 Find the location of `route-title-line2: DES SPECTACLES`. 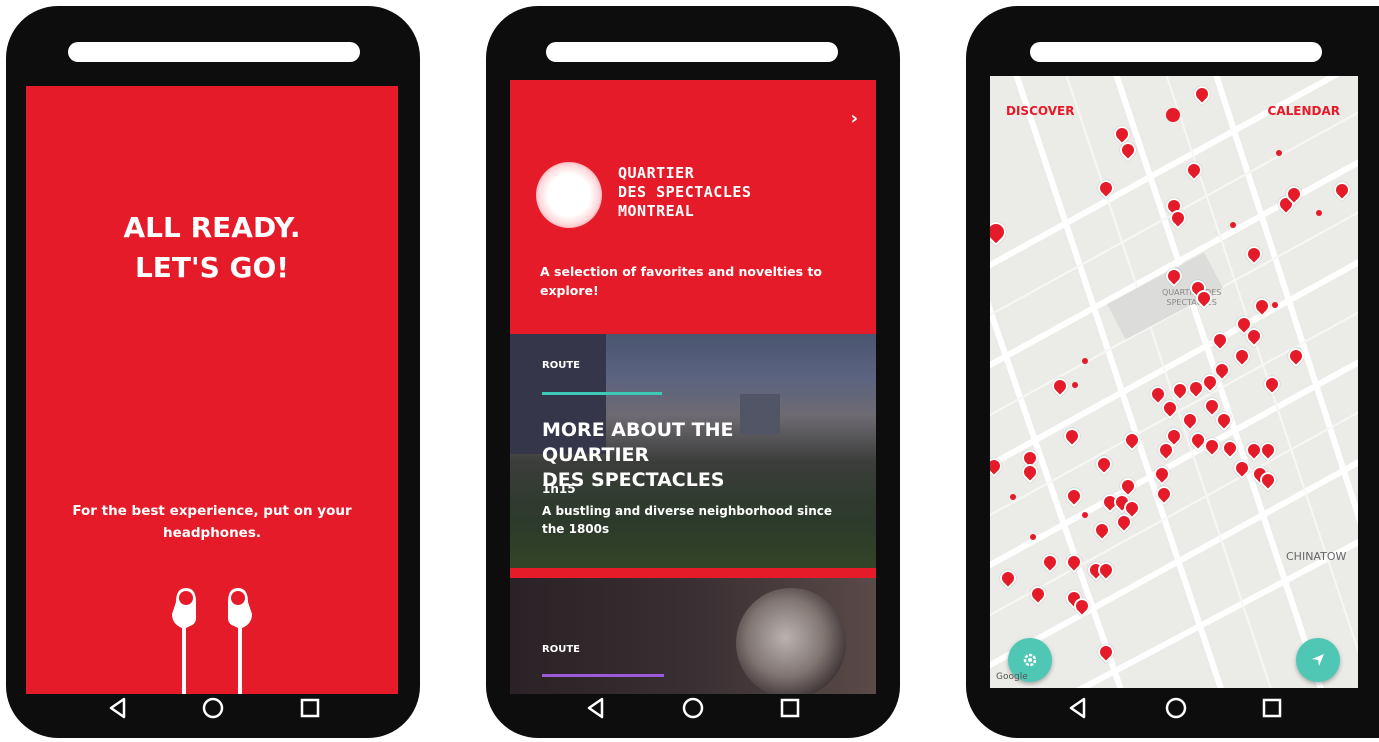

route-title-line2: DES SPECTACLES is located at coordinates (633, 480).